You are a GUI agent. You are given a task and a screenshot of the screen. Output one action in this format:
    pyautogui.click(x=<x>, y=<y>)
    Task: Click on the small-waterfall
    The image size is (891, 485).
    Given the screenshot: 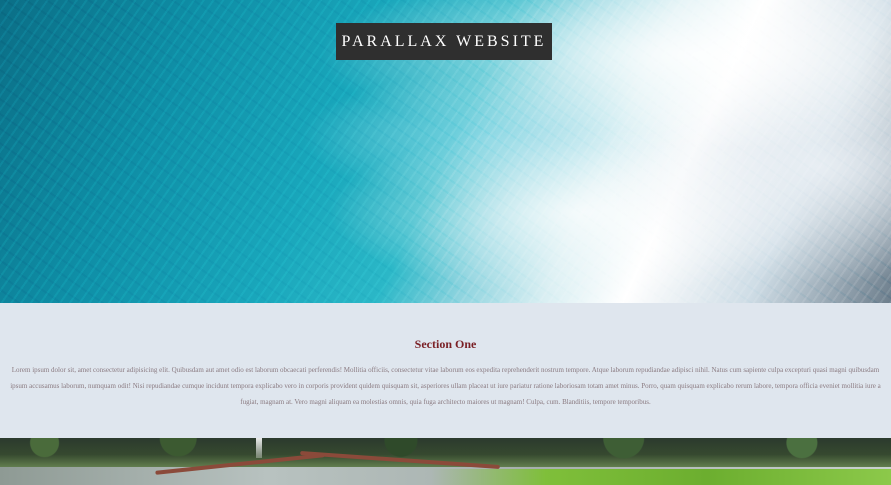 What is the action you would take?
    pyautogui.click(x=259, y=448)
    